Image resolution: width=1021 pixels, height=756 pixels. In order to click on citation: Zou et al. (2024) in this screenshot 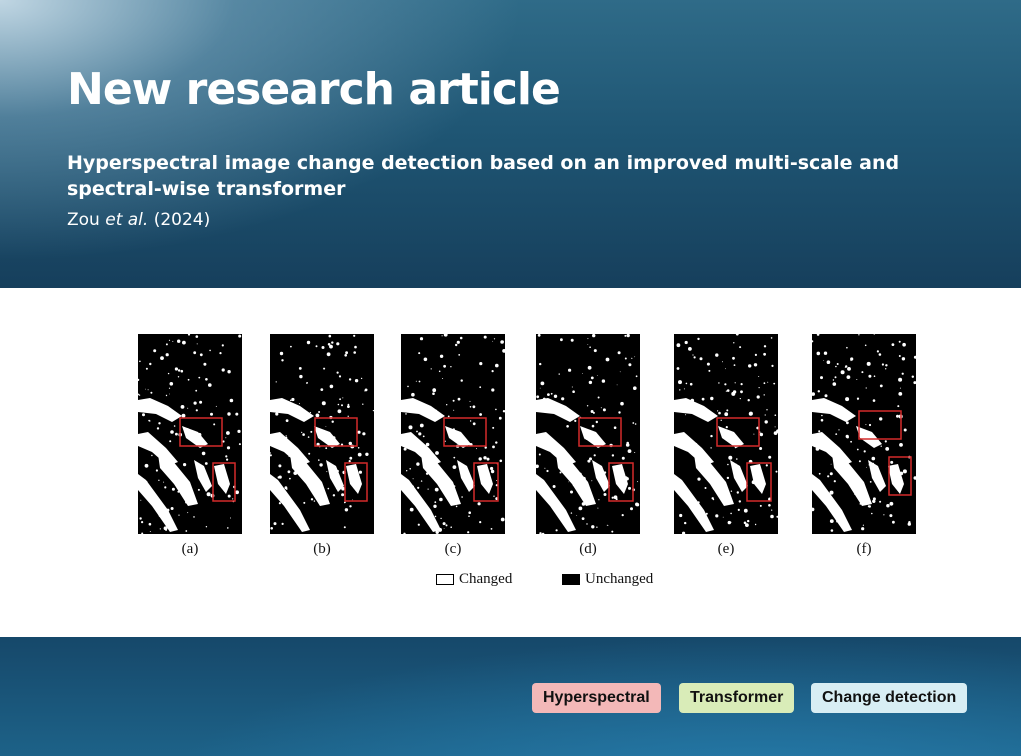, I will do `click(138, 220)`.